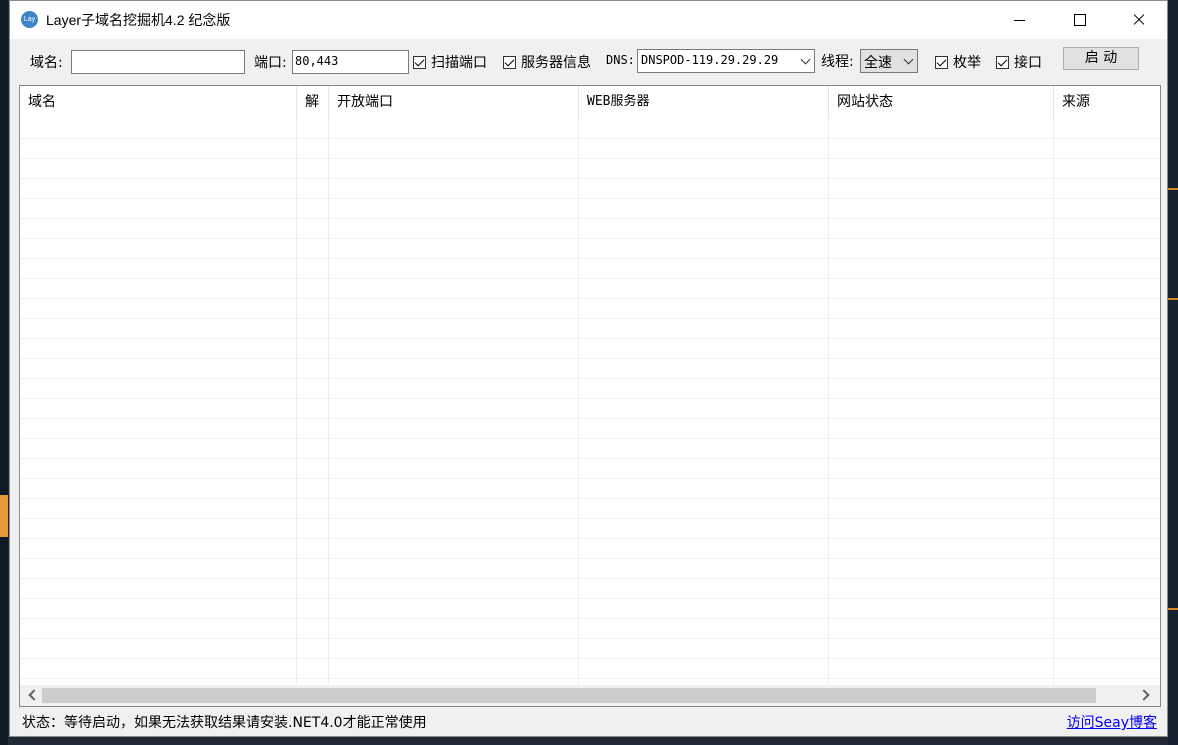  I want to click on app-icon: Lay, so click(29, 19).